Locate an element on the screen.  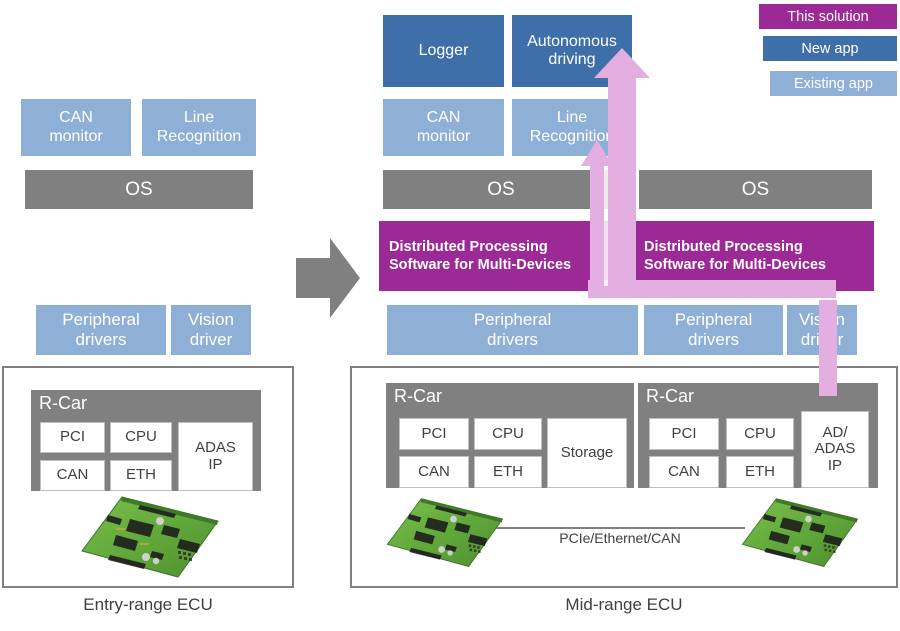
left-driver-peripheral: Peripheral drivers is located at coordinates (101, 330).